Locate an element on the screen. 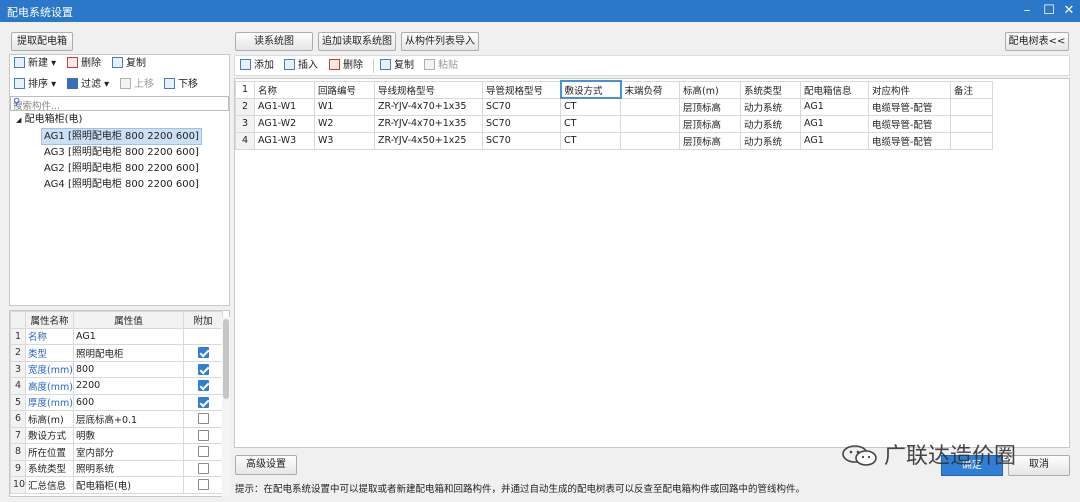  prop-value: 800 is located at coordinates (128, 369).